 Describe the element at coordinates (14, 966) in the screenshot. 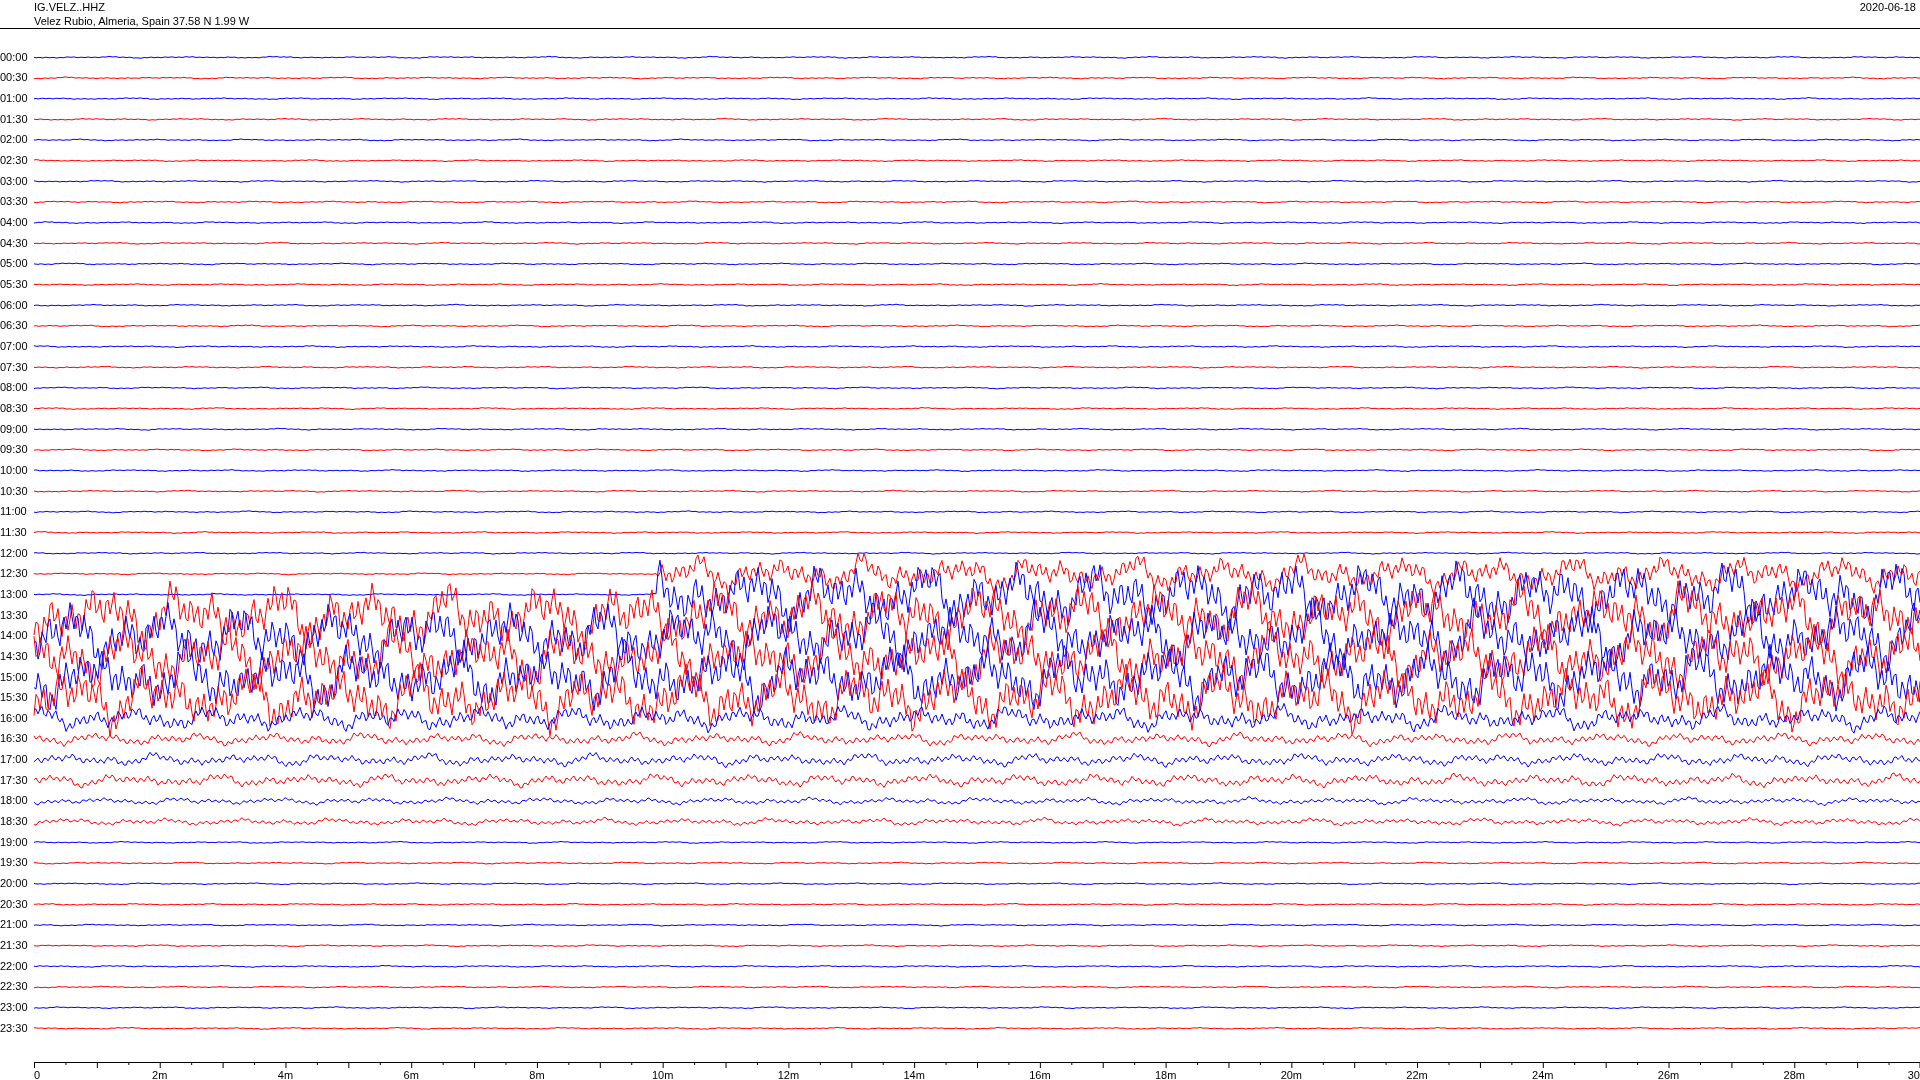

I see `row-time-label: 22:00` at that location.